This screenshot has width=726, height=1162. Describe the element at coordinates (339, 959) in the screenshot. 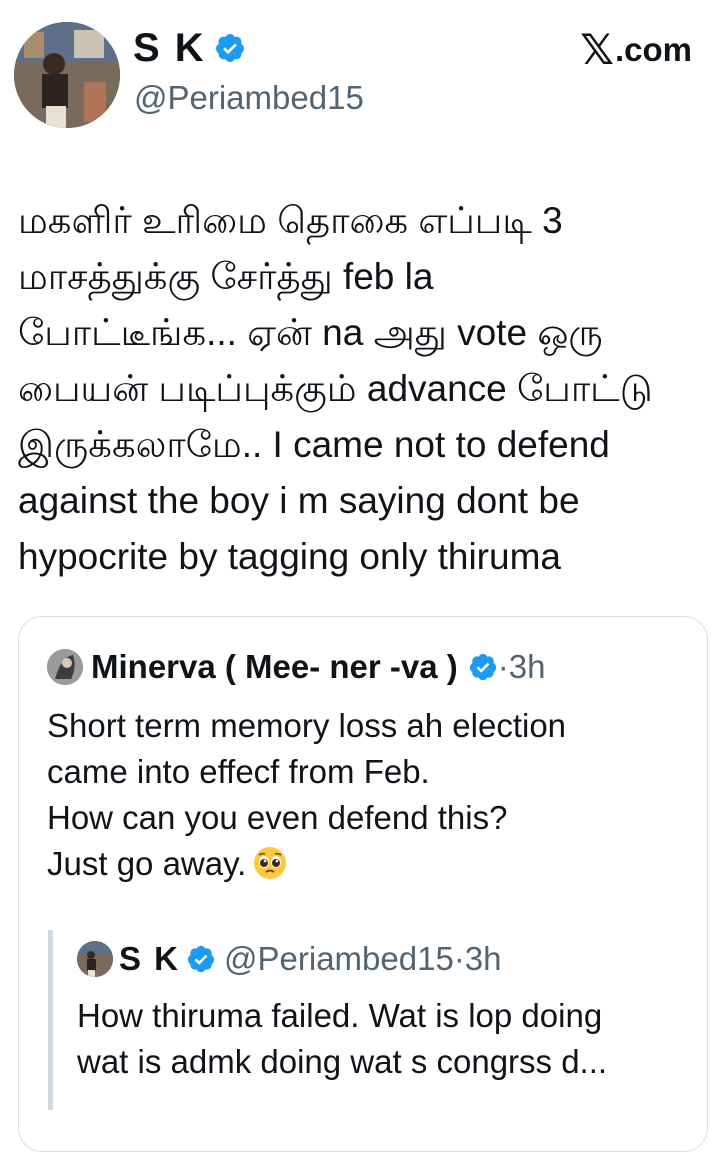

I see `nested-author-handle: @Periambed15` at that location.